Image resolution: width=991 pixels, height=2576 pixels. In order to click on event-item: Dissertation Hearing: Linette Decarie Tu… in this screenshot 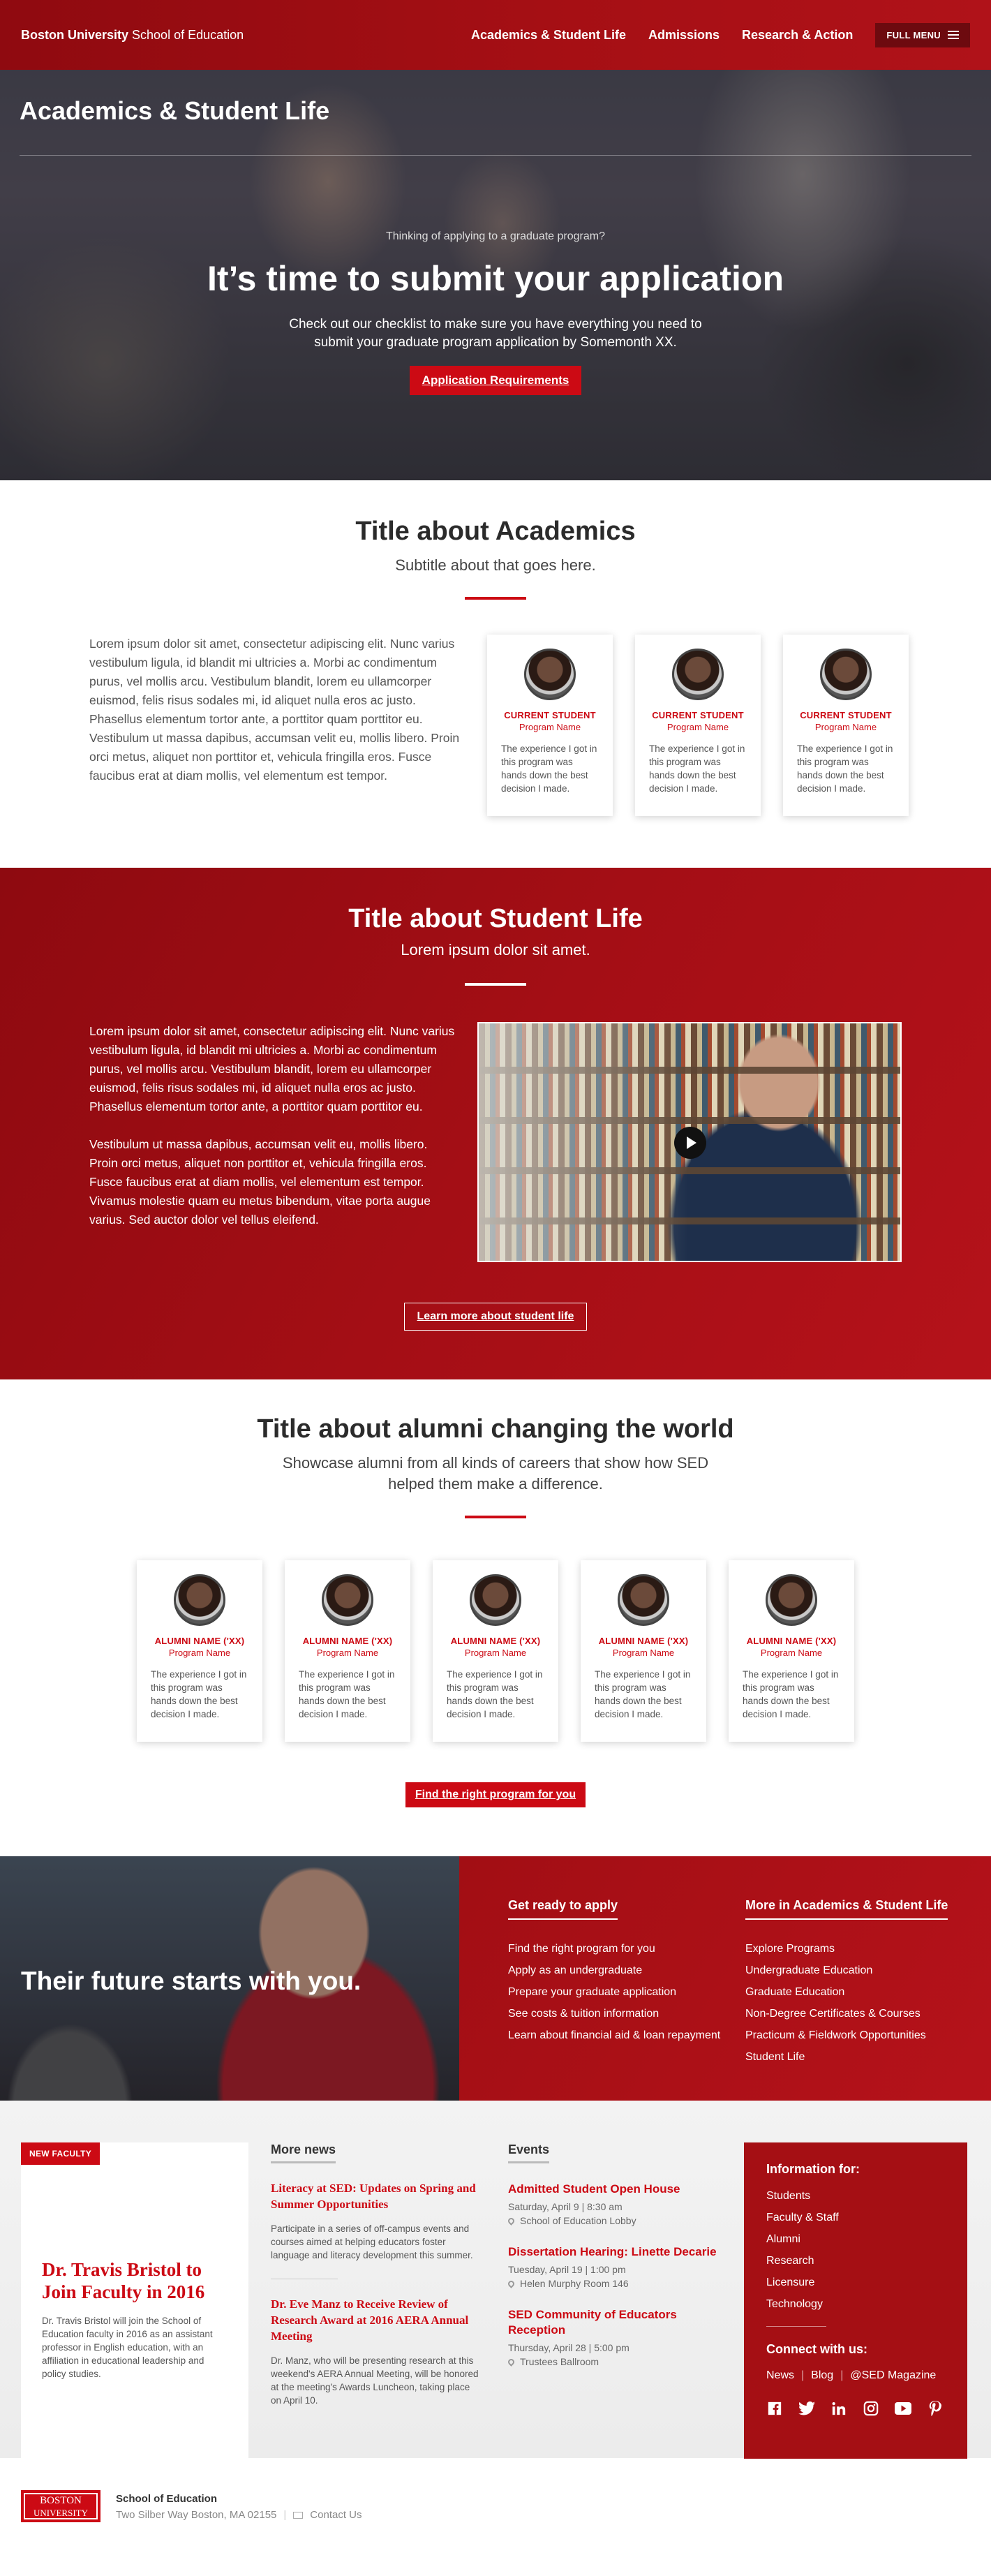, I will do `click(619, 2266)`.